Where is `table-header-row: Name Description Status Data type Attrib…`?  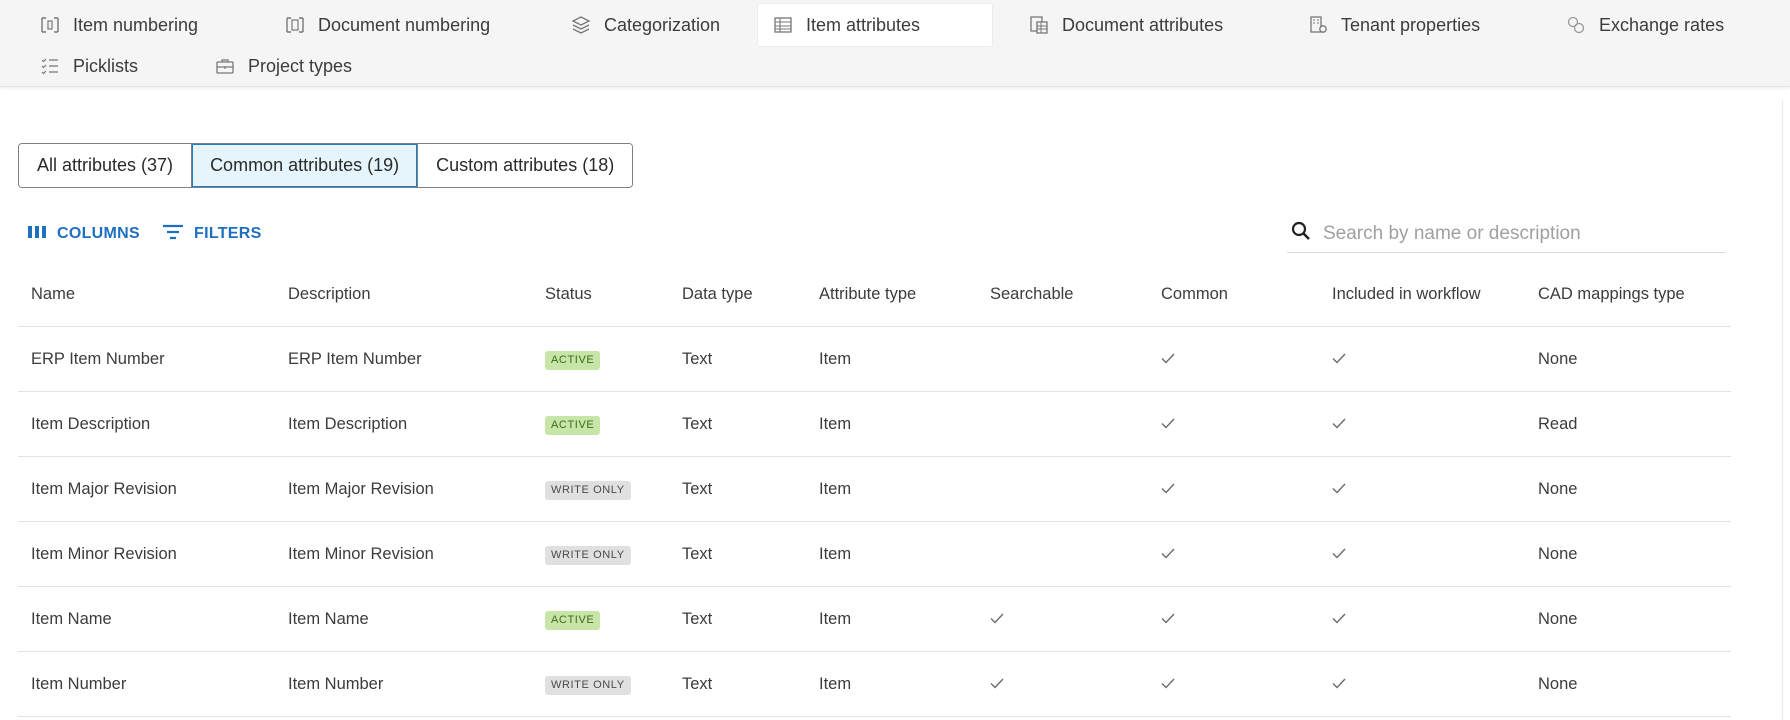
table-header-row: Name Description Status Data type Attrib… is located at coordinates (874, 294).